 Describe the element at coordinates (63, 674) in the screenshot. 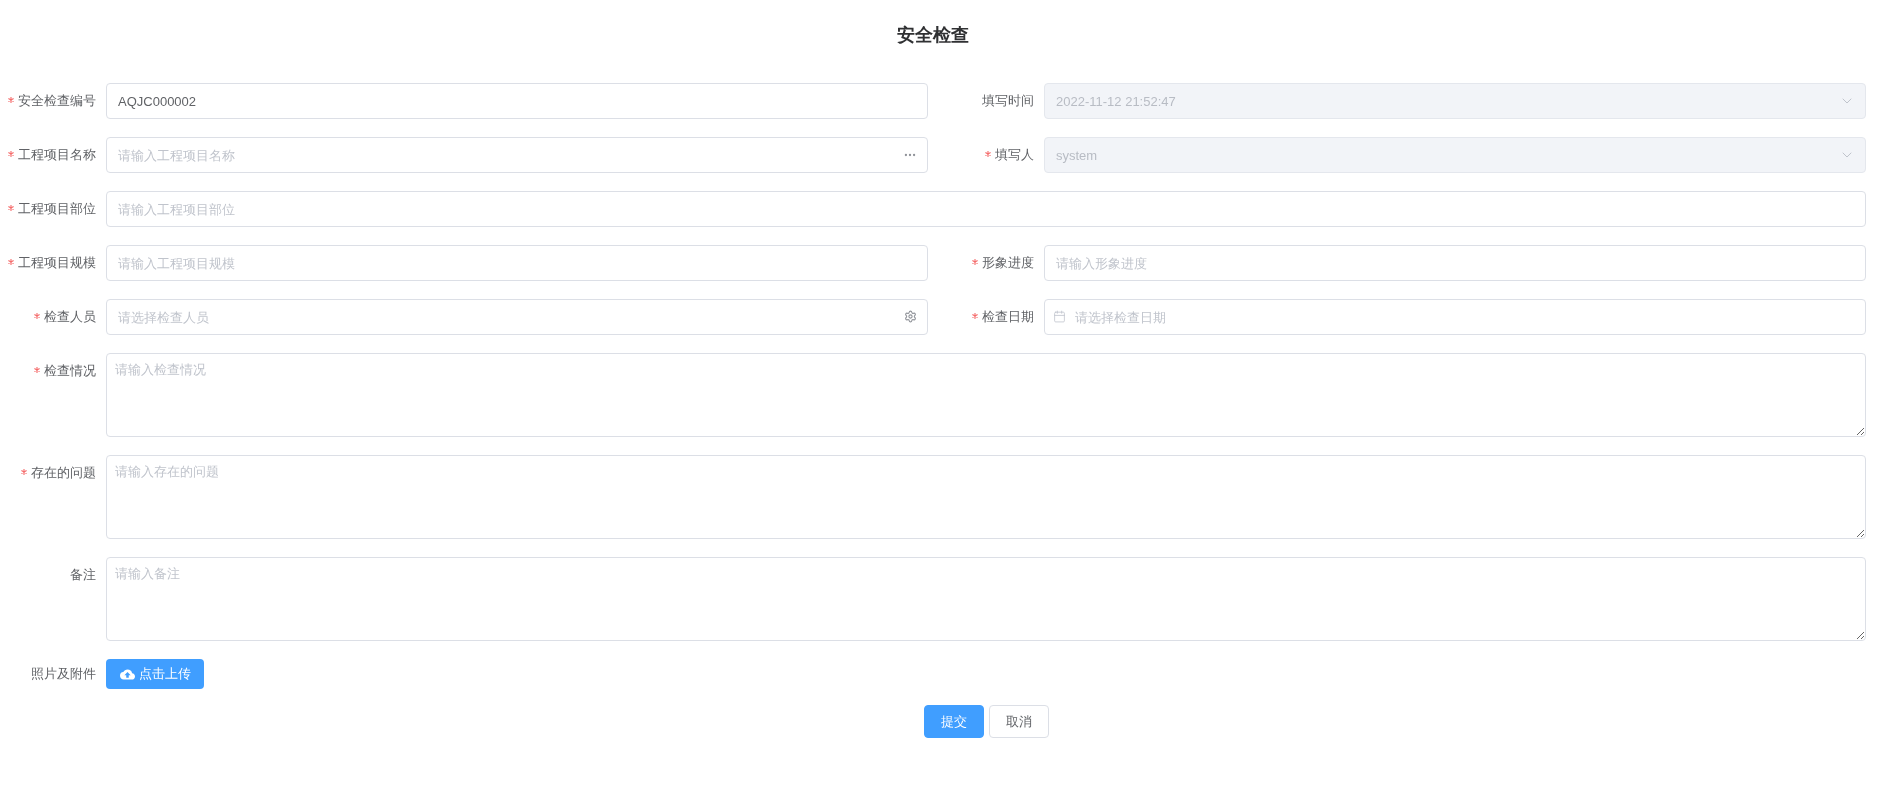

I see `field-label: 照片及附件` at that location.